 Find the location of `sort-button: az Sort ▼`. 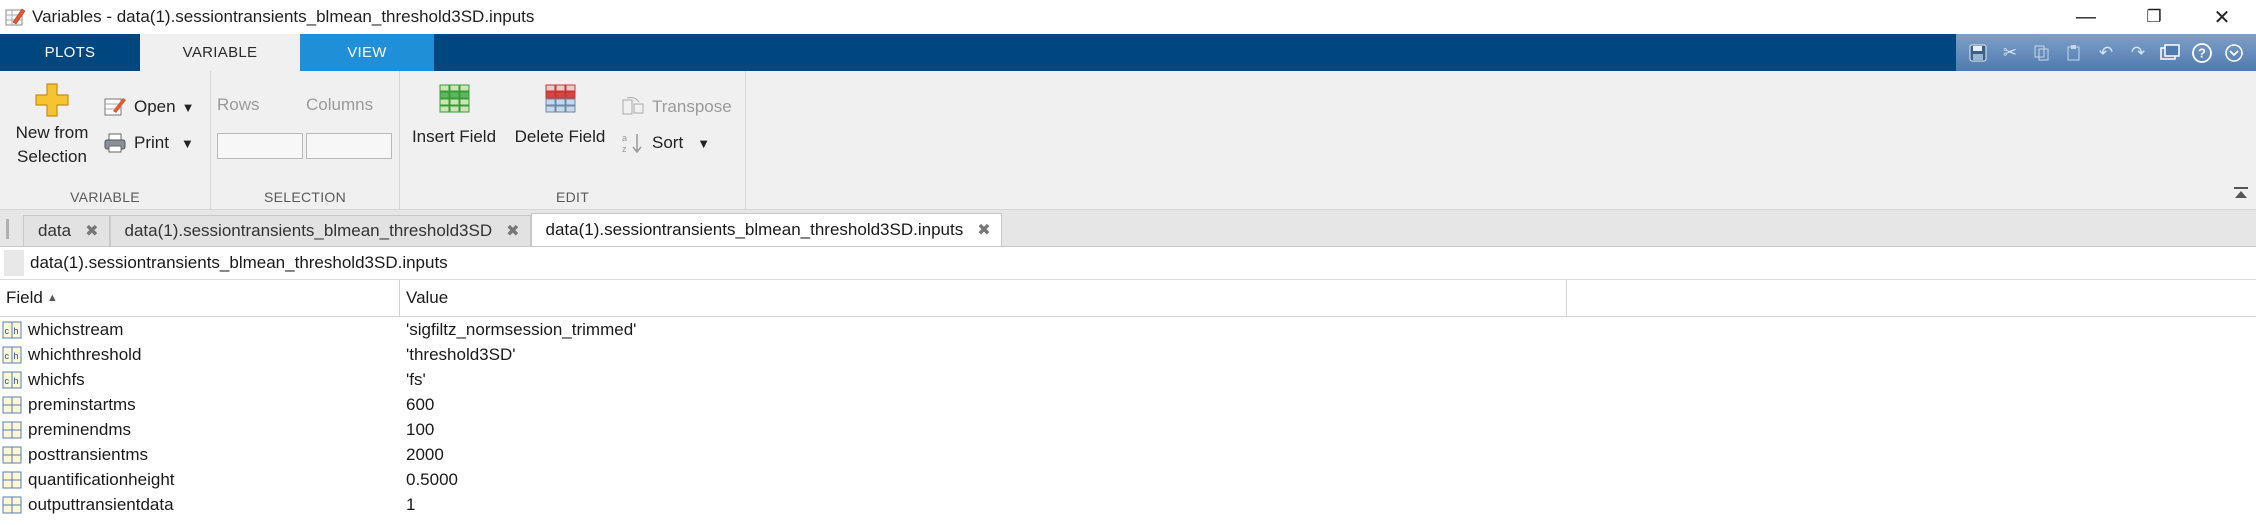

sort-button: az Sort ▼ is located at coordinates (665, 143).